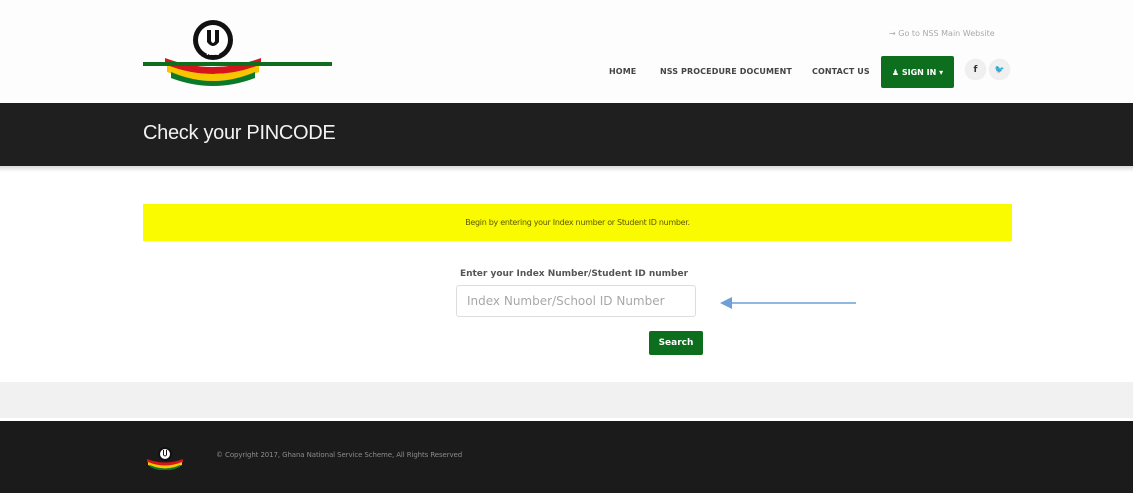 The height and width of the screenshot is (493, 1133). I want to click on page-title: Check your PINCODE, so click(239, 133).